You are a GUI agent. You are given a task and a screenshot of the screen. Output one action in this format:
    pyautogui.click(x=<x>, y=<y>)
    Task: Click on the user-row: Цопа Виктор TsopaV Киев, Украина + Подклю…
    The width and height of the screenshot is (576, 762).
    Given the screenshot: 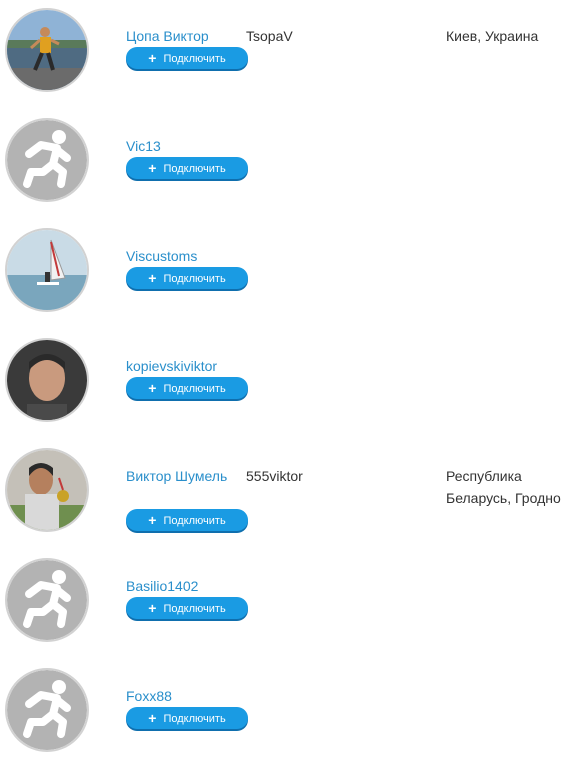 What is the action you would take?
    pyautogui.click(x=288, y=50)
    